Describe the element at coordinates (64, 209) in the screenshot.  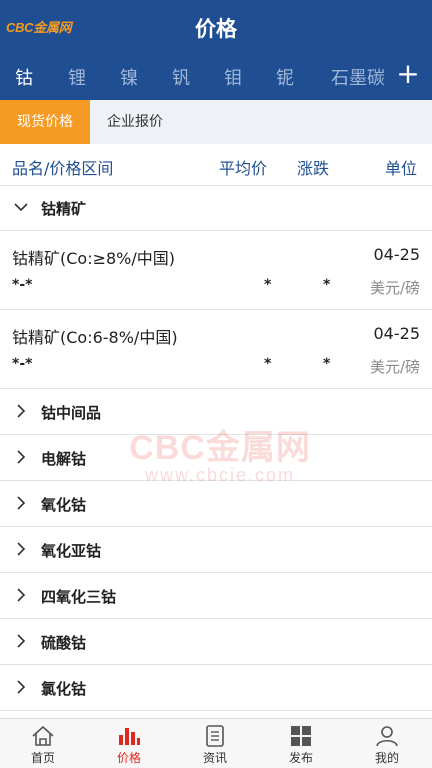
I see `group-label: 钴精矿` at that location.